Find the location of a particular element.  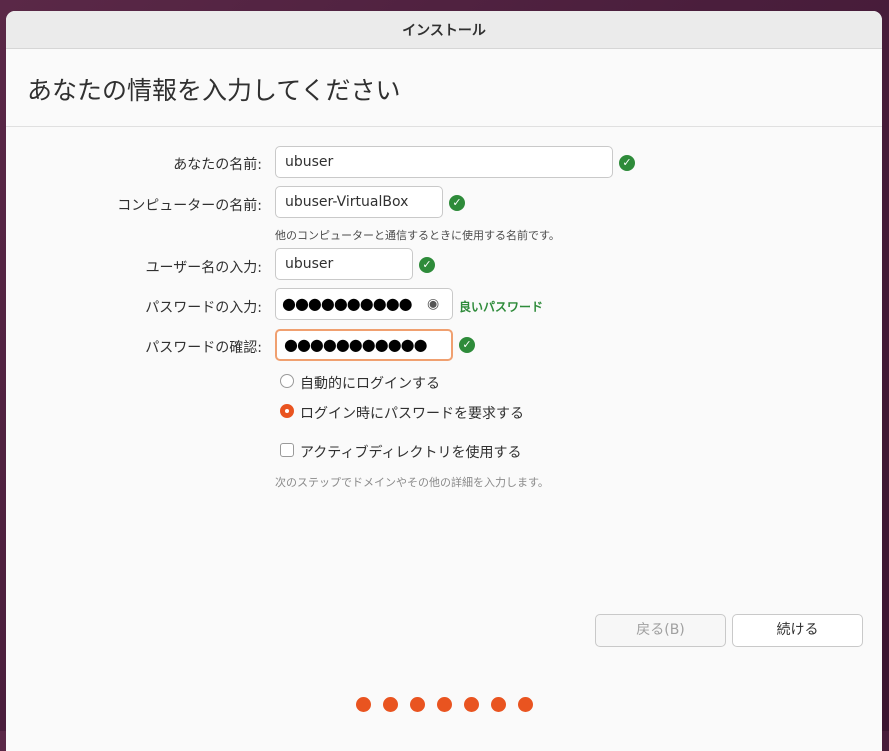

title-bar: インストール is located at coordinates (444, 30).